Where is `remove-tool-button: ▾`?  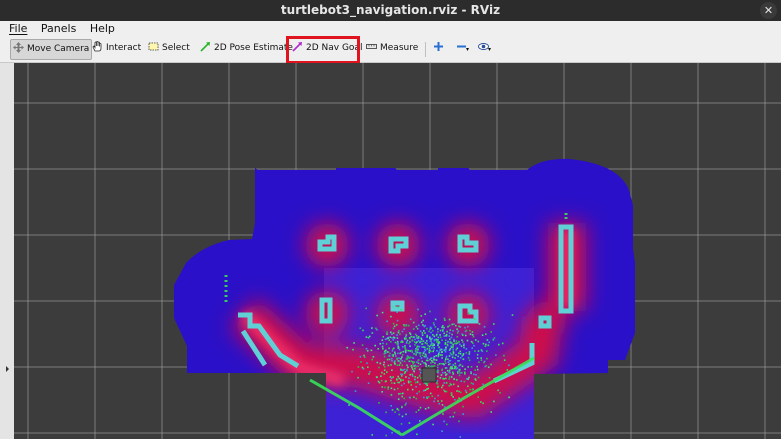 remove-tool-button: ▾ is located at coordinates (463, 48).